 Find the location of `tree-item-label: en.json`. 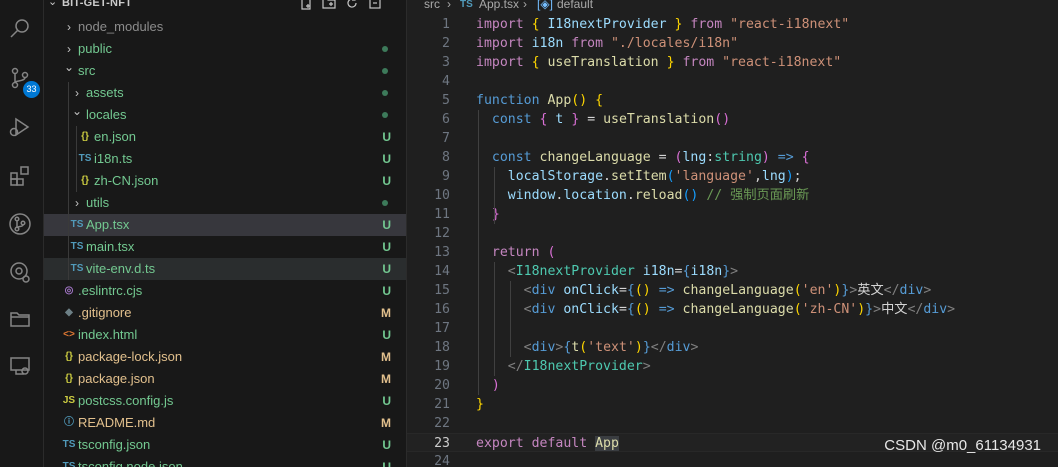

tree-item-label: en.json is located at coordinates (115, 136).